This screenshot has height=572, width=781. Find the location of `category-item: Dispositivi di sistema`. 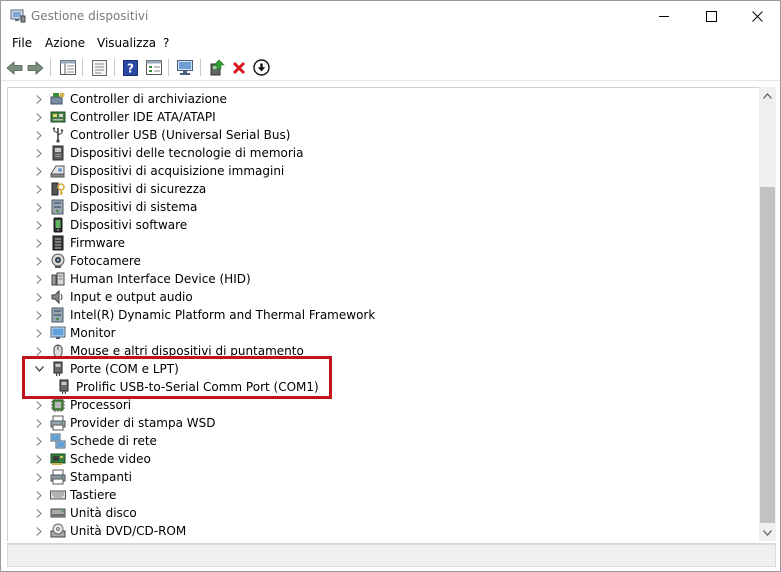

category-item: Dispositivi di sistema is located at coordinates (114, 207).